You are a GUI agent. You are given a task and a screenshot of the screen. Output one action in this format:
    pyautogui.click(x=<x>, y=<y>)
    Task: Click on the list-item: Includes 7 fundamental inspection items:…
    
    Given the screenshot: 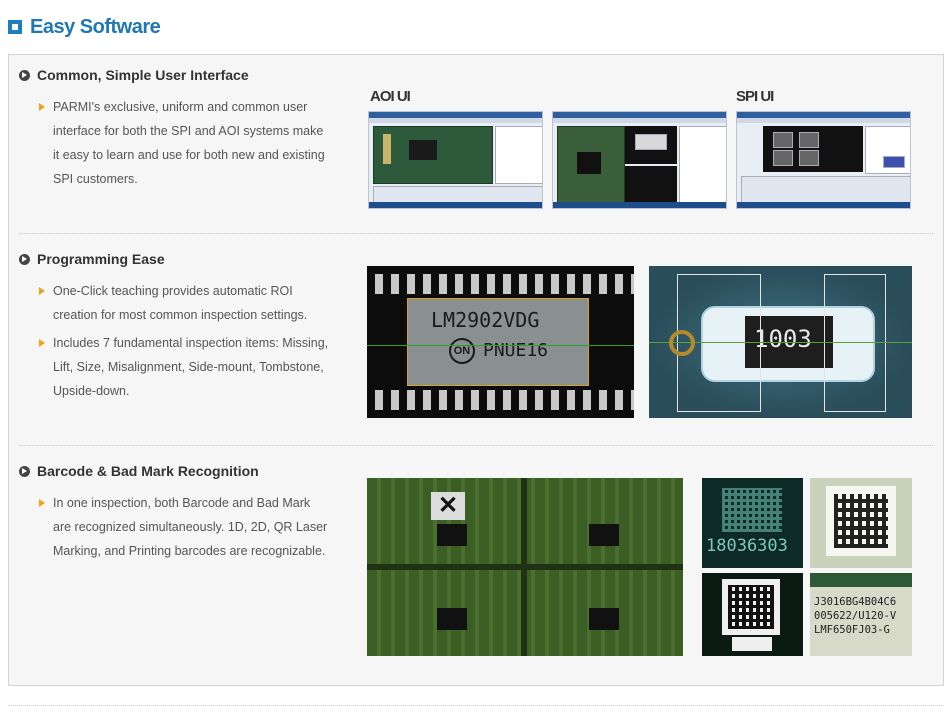 What is the action you would take?
    pyautogui.click(x=184, y=367)
    